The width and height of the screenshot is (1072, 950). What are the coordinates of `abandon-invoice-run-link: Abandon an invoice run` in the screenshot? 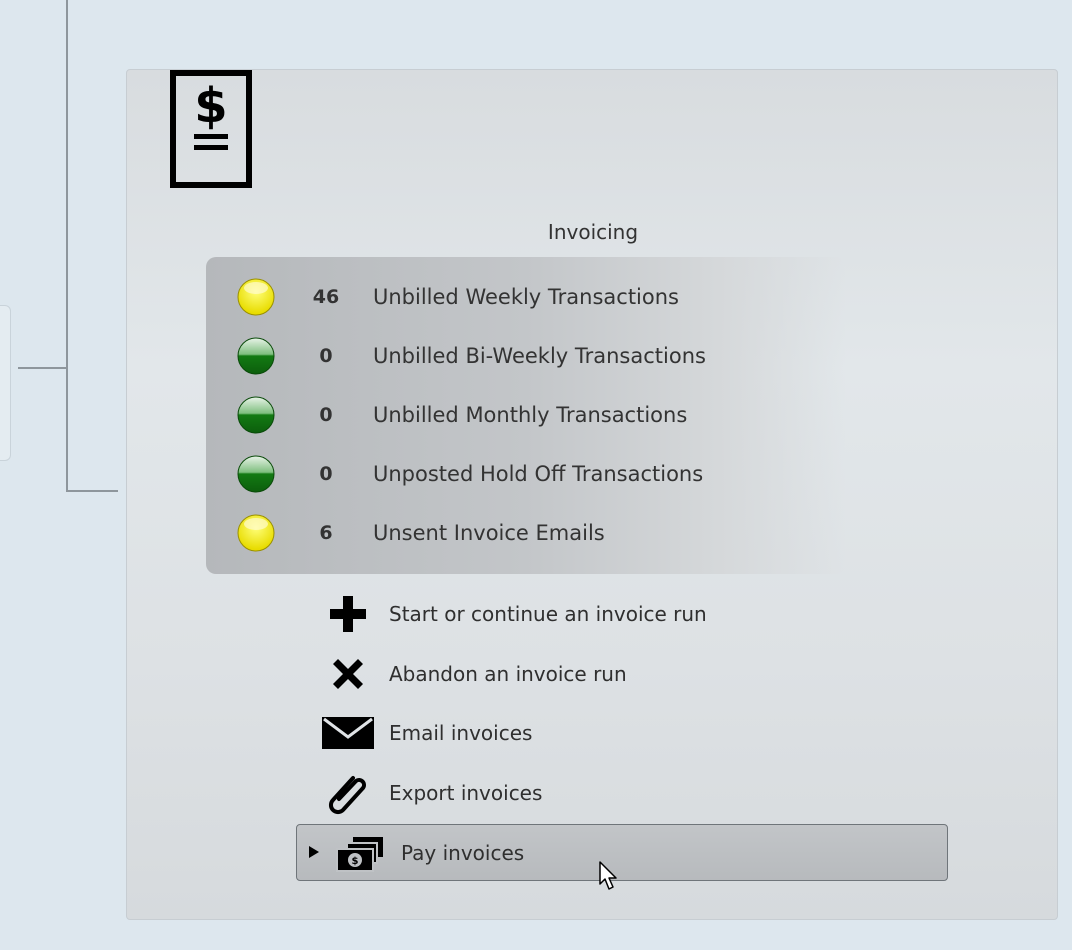 It's located at (560, 674).